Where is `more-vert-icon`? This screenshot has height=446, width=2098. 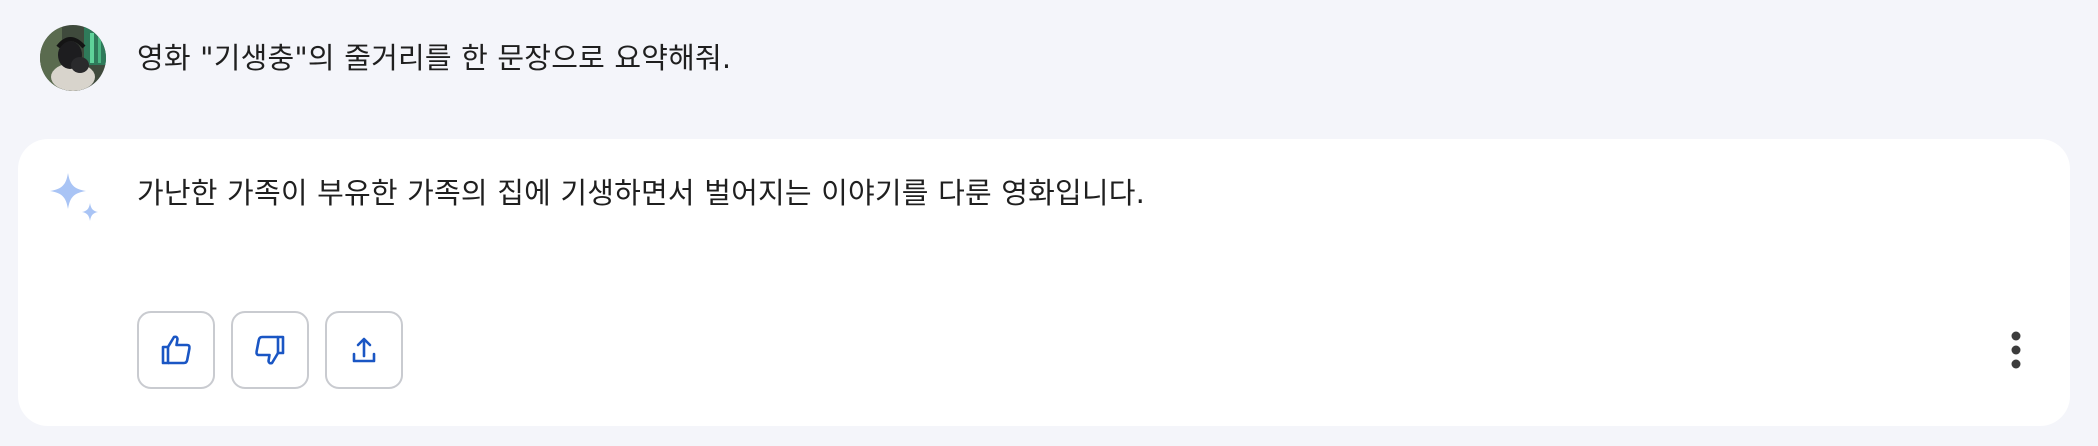
more-vert-icon is located at coordinates (2016, 350).